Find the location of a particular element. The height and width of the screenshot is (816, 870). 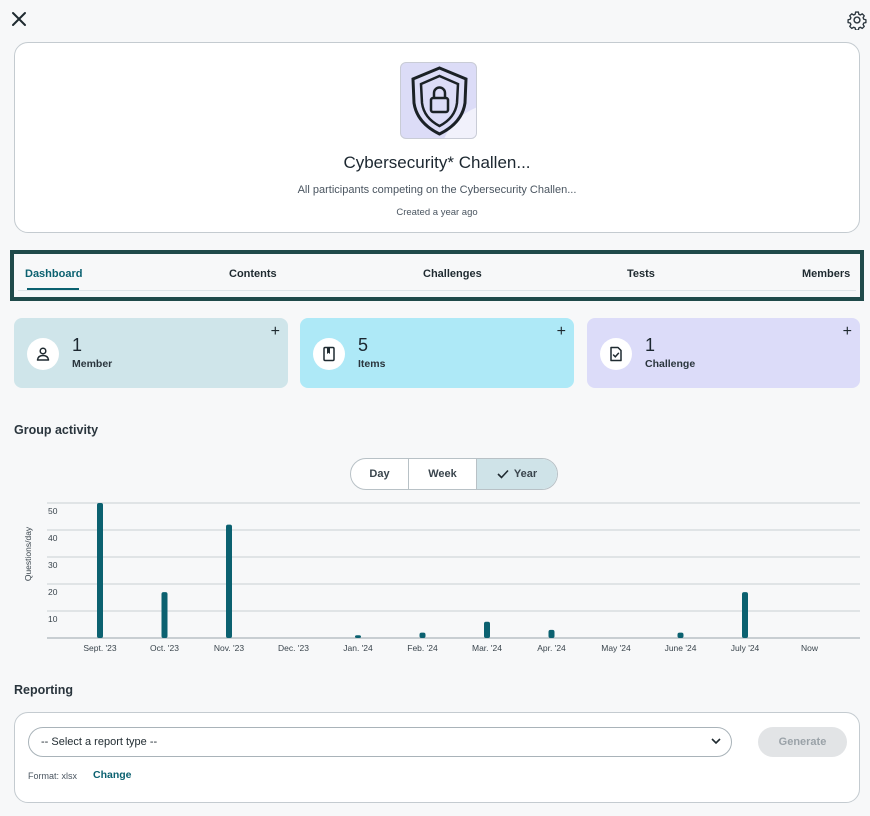

y-tick-label: 10 is located at coordinates (53, 619).